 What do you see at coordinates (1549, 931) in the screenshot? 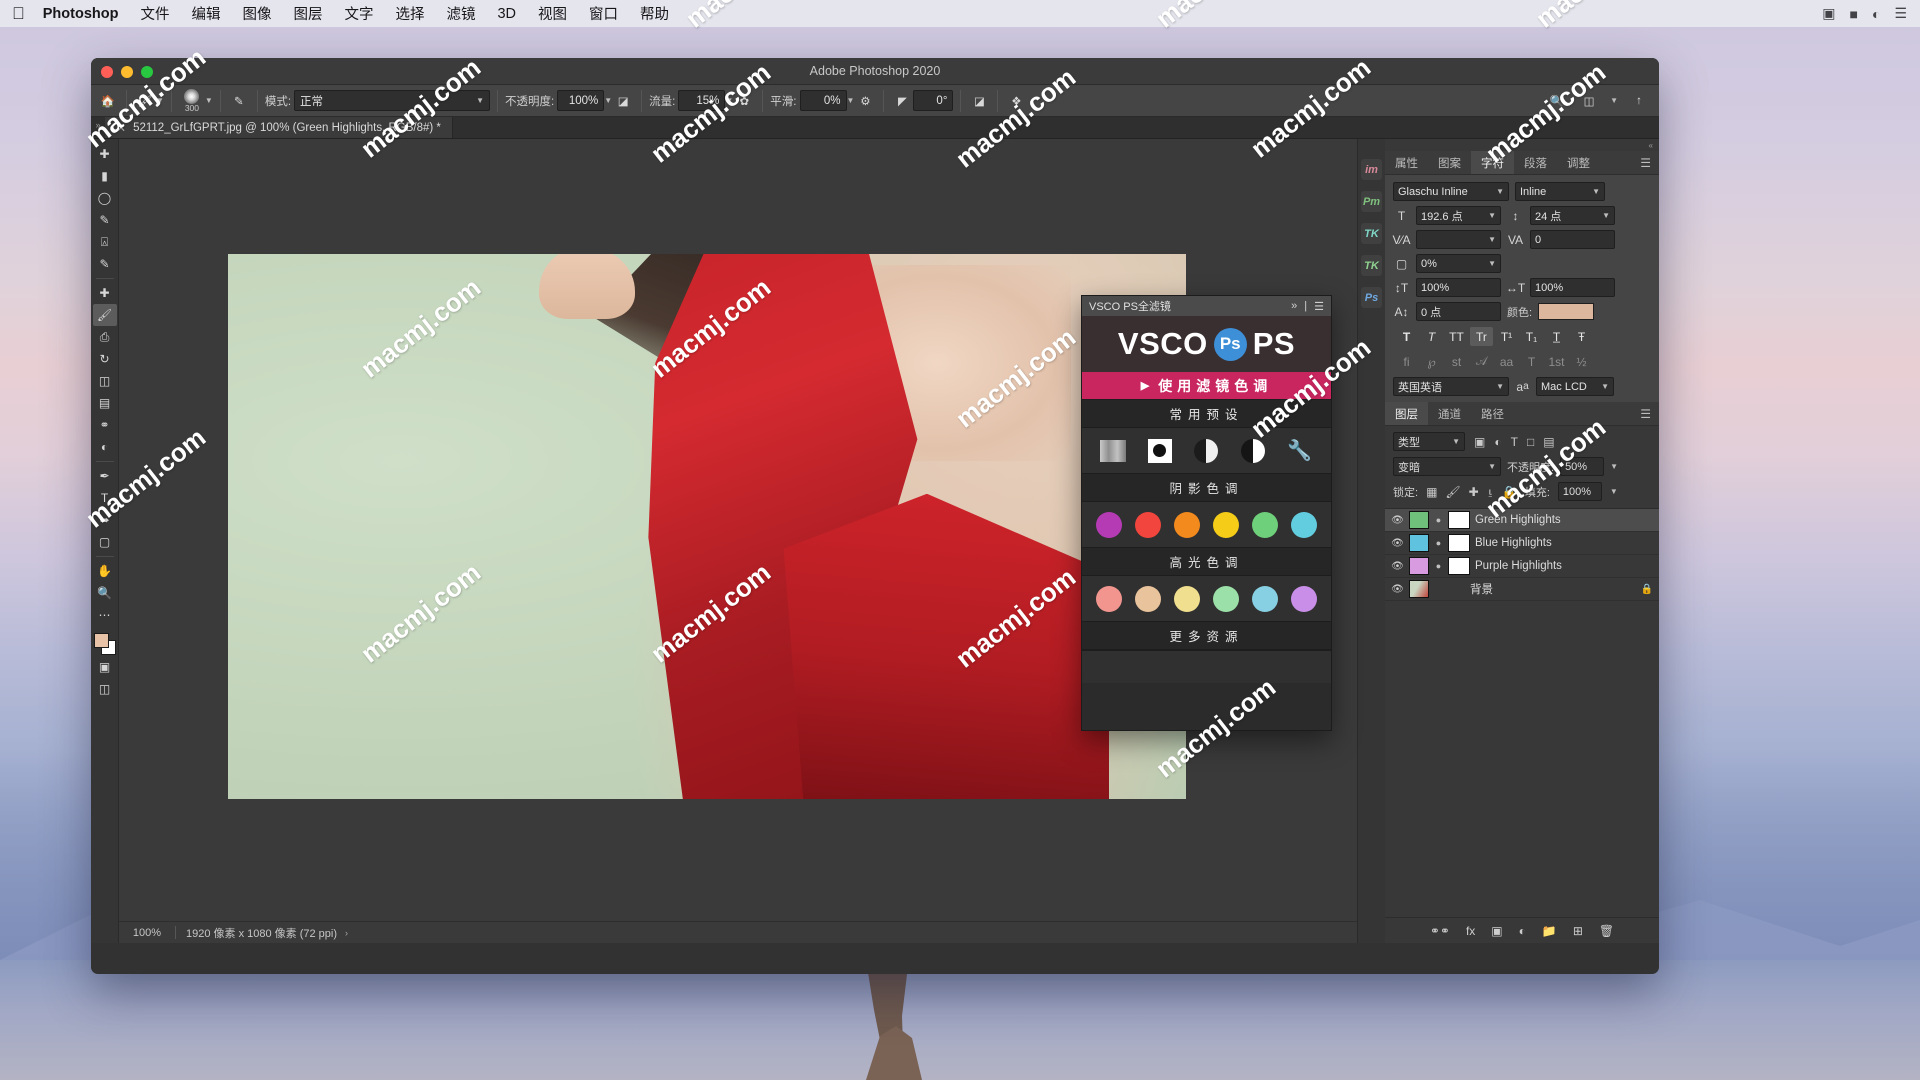
I see `new-group-icon: 📁` at bounding box center [1549, 931].